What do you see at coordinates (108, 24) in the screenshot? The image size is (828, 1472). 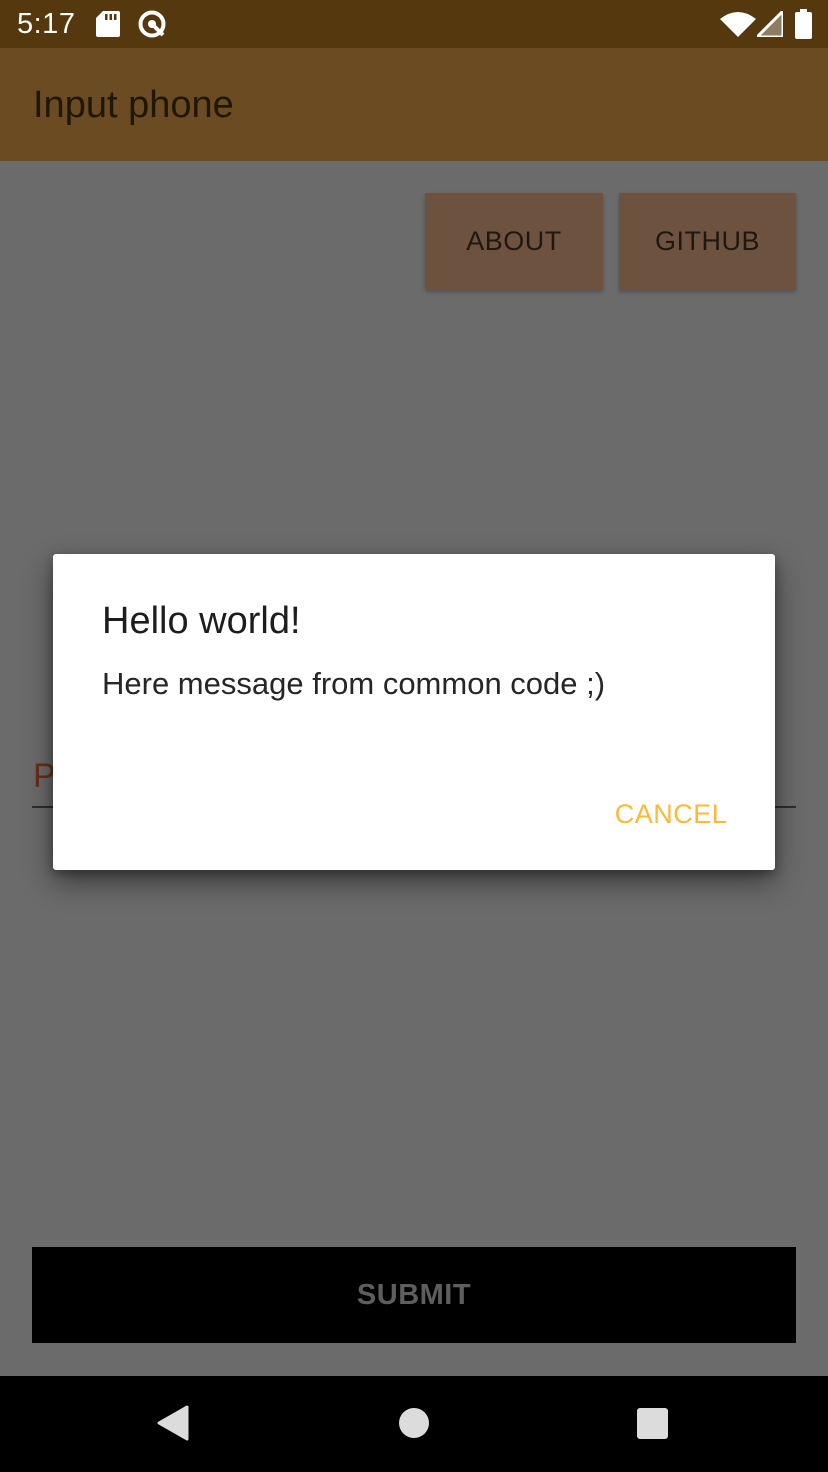 I see `sd-card-icon` at bounding box center [108, 24].